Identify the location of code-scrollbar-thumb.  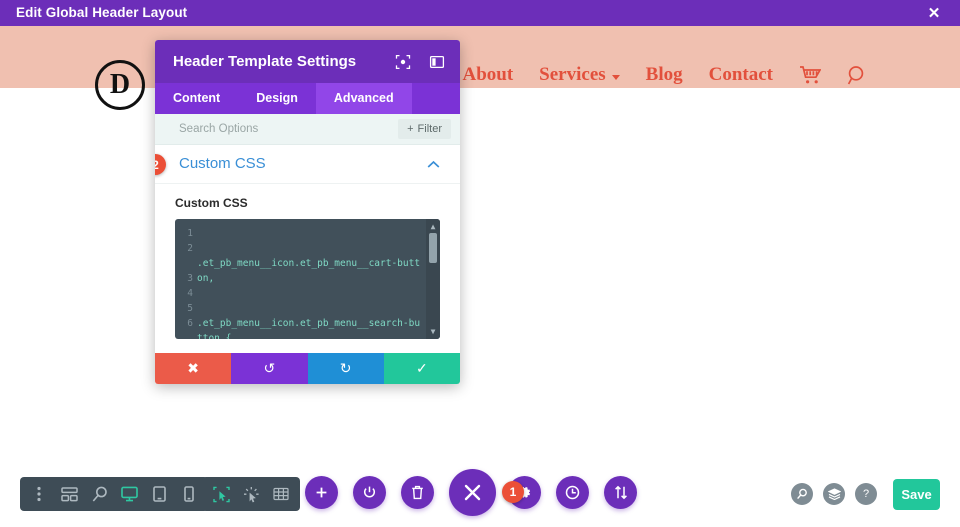
(433, 248).